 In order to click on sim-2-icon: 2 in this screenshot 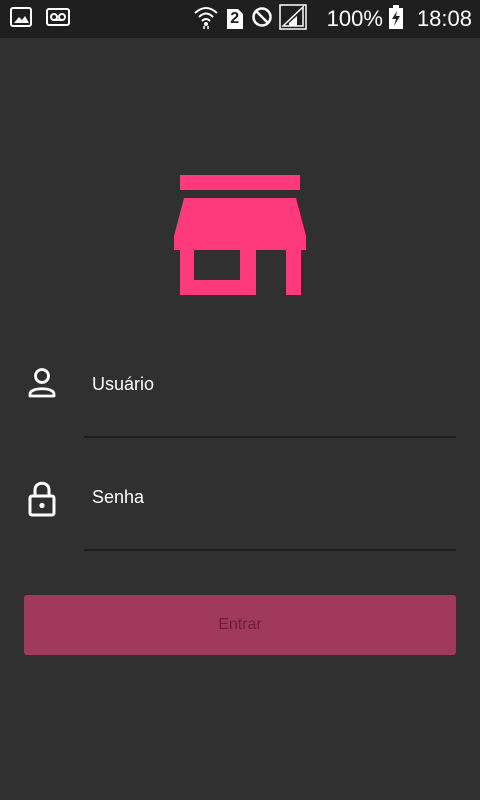, I will do `click(235, 19)`.